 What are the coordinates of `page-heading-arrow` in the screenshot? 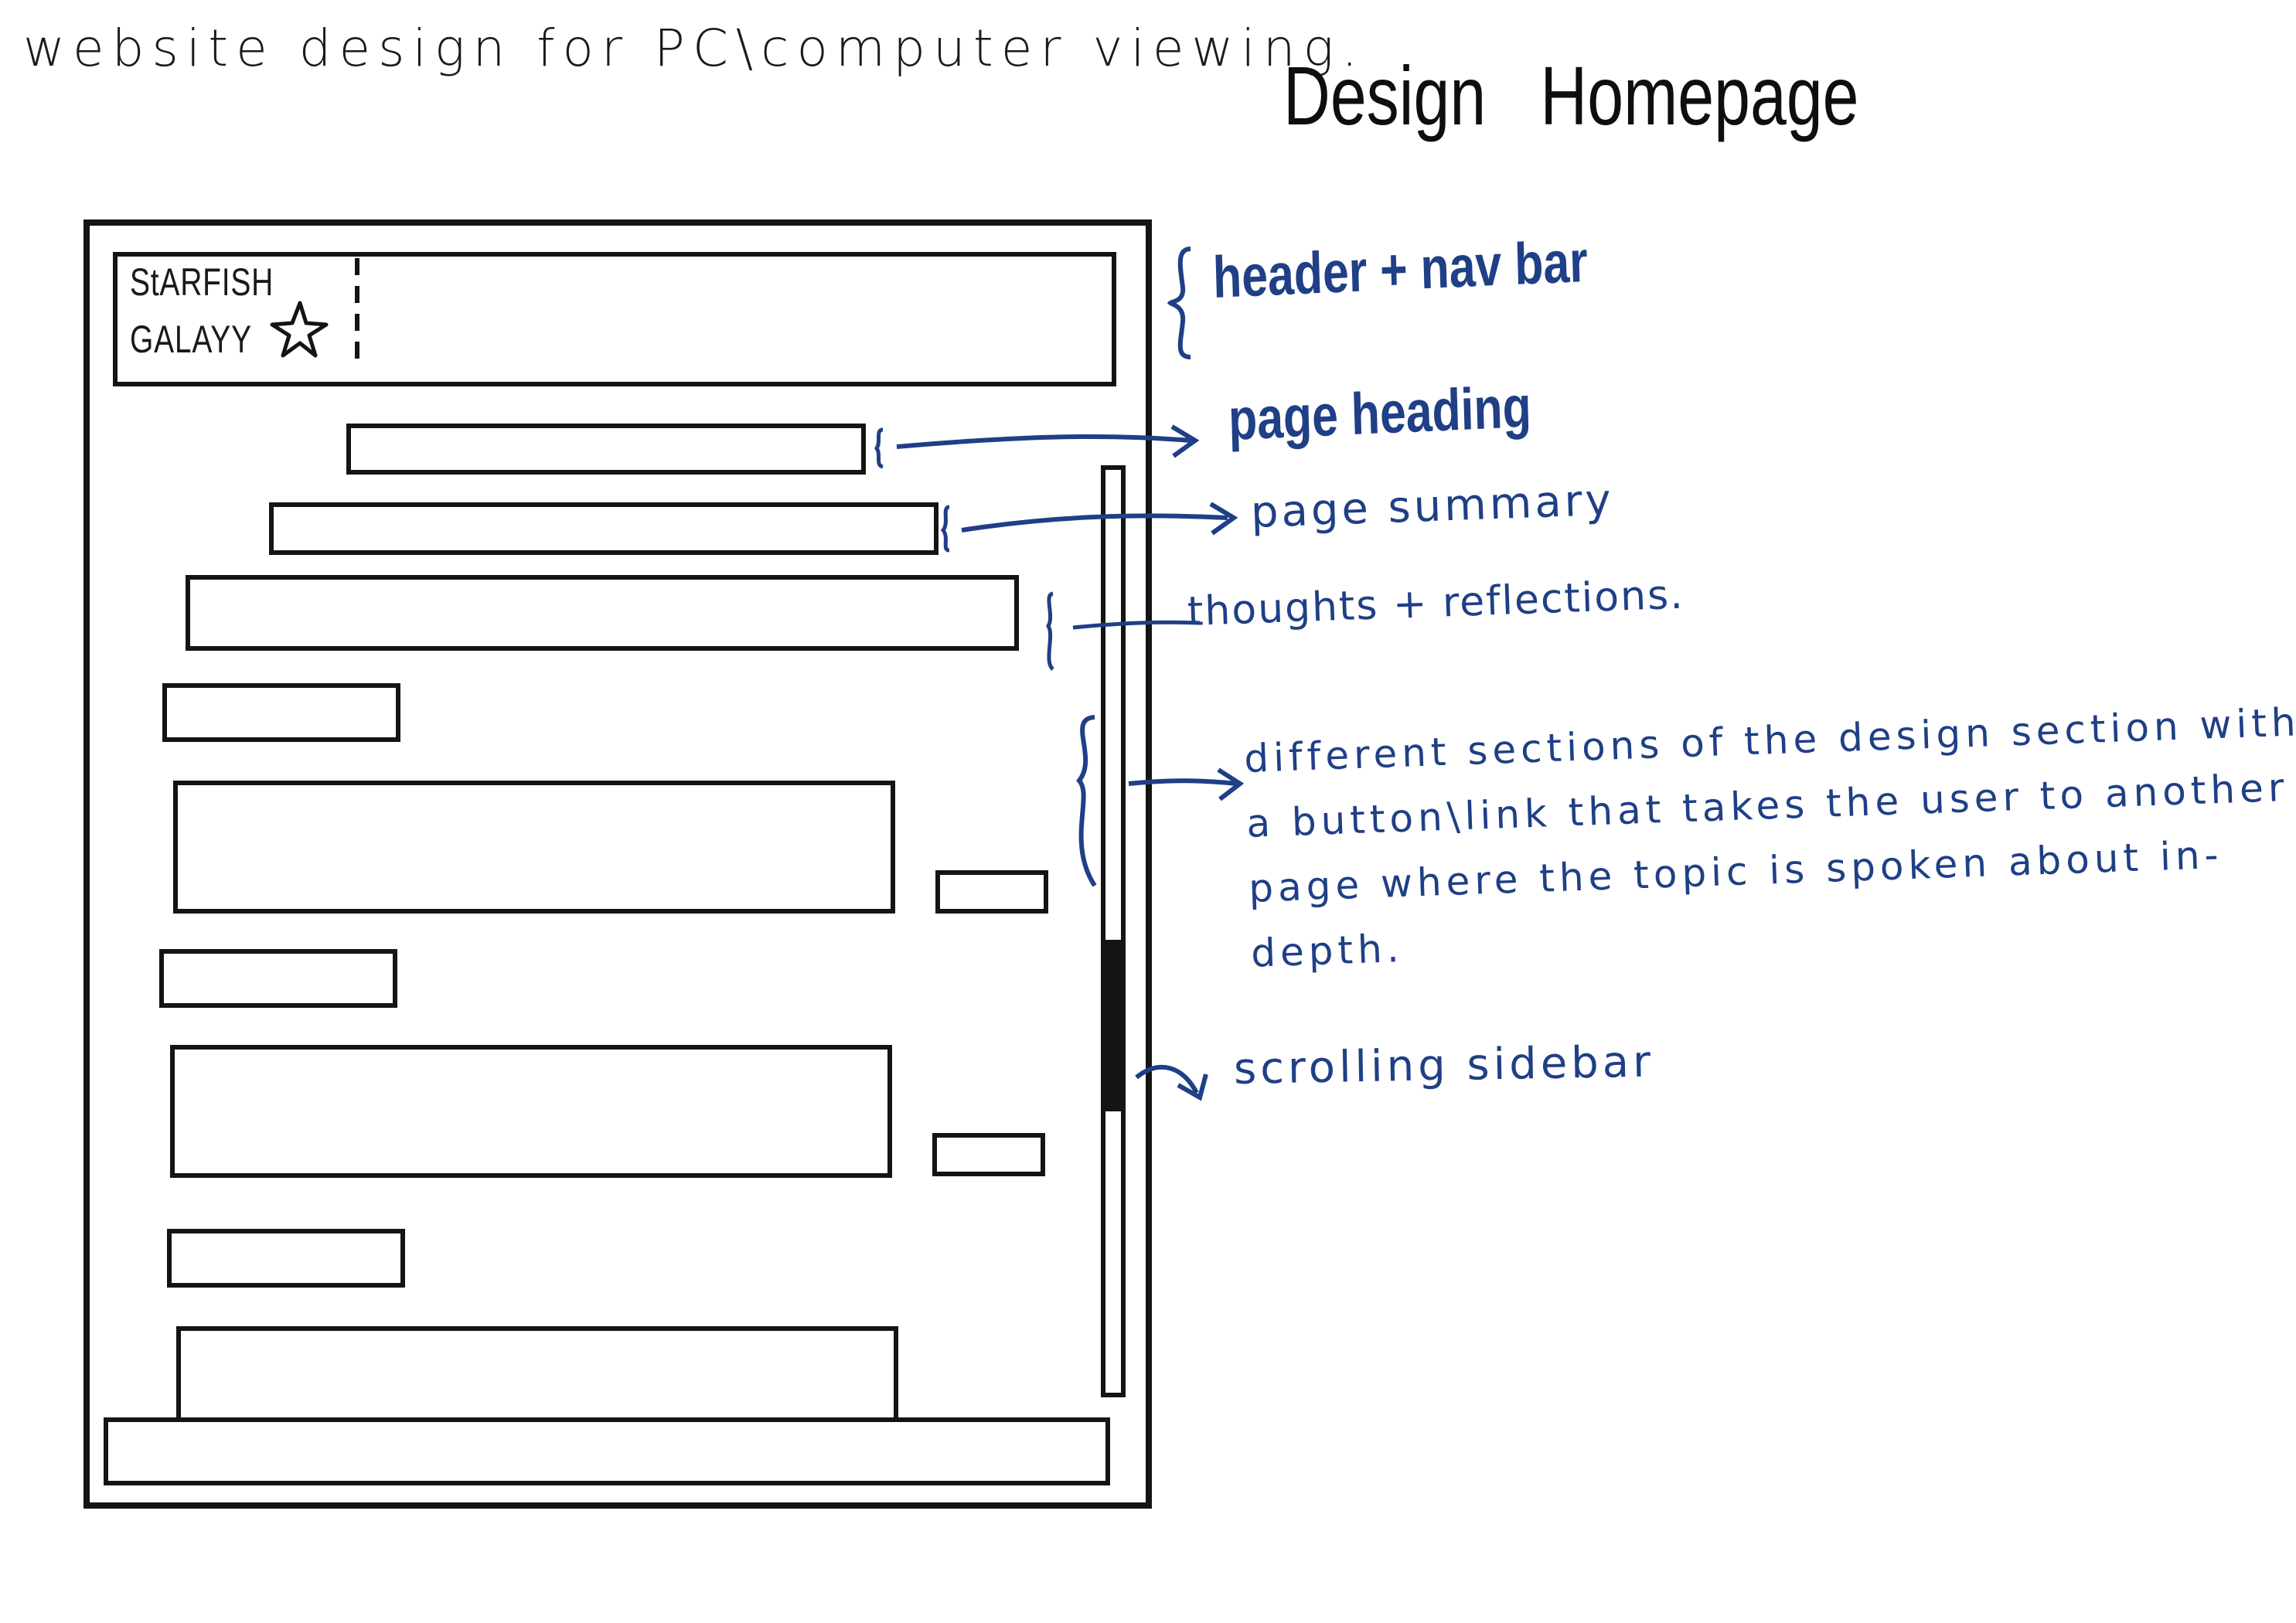 It's located at (1043, 441).